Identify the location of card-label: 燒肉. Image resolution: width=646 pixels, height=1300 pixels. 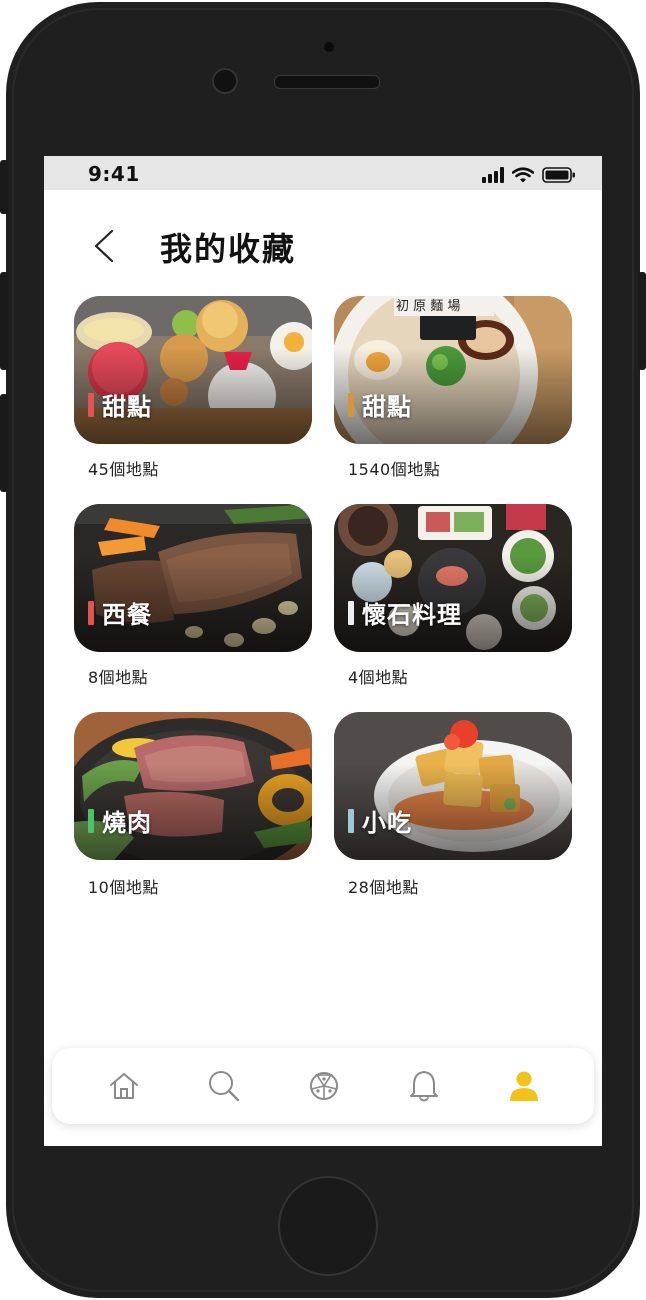
(120, 820).